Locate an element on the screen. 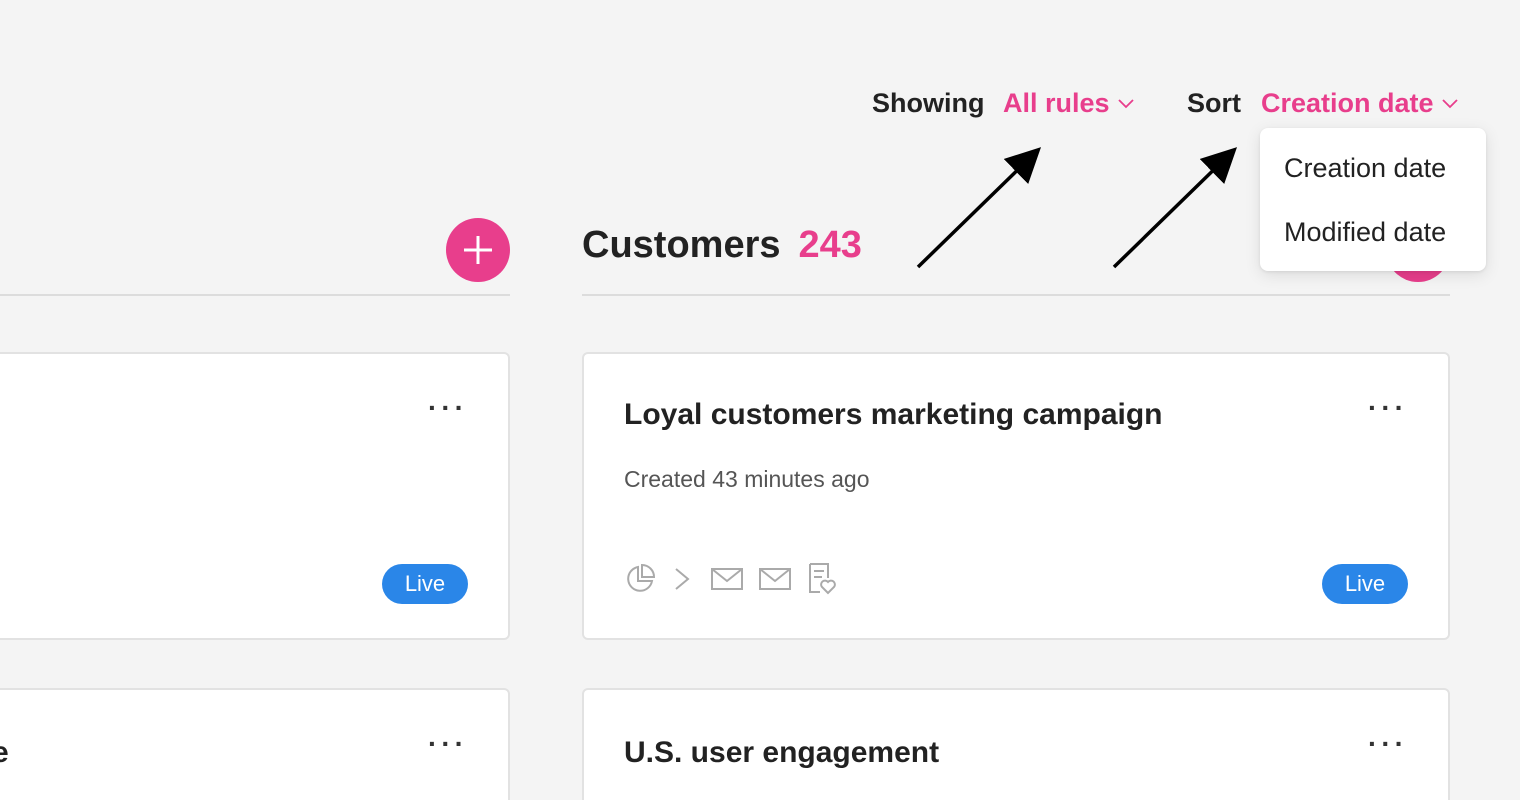 This screenshot has height=800, width=1520. card-title: U.S. user engagement is located at coordinates (782, 752).